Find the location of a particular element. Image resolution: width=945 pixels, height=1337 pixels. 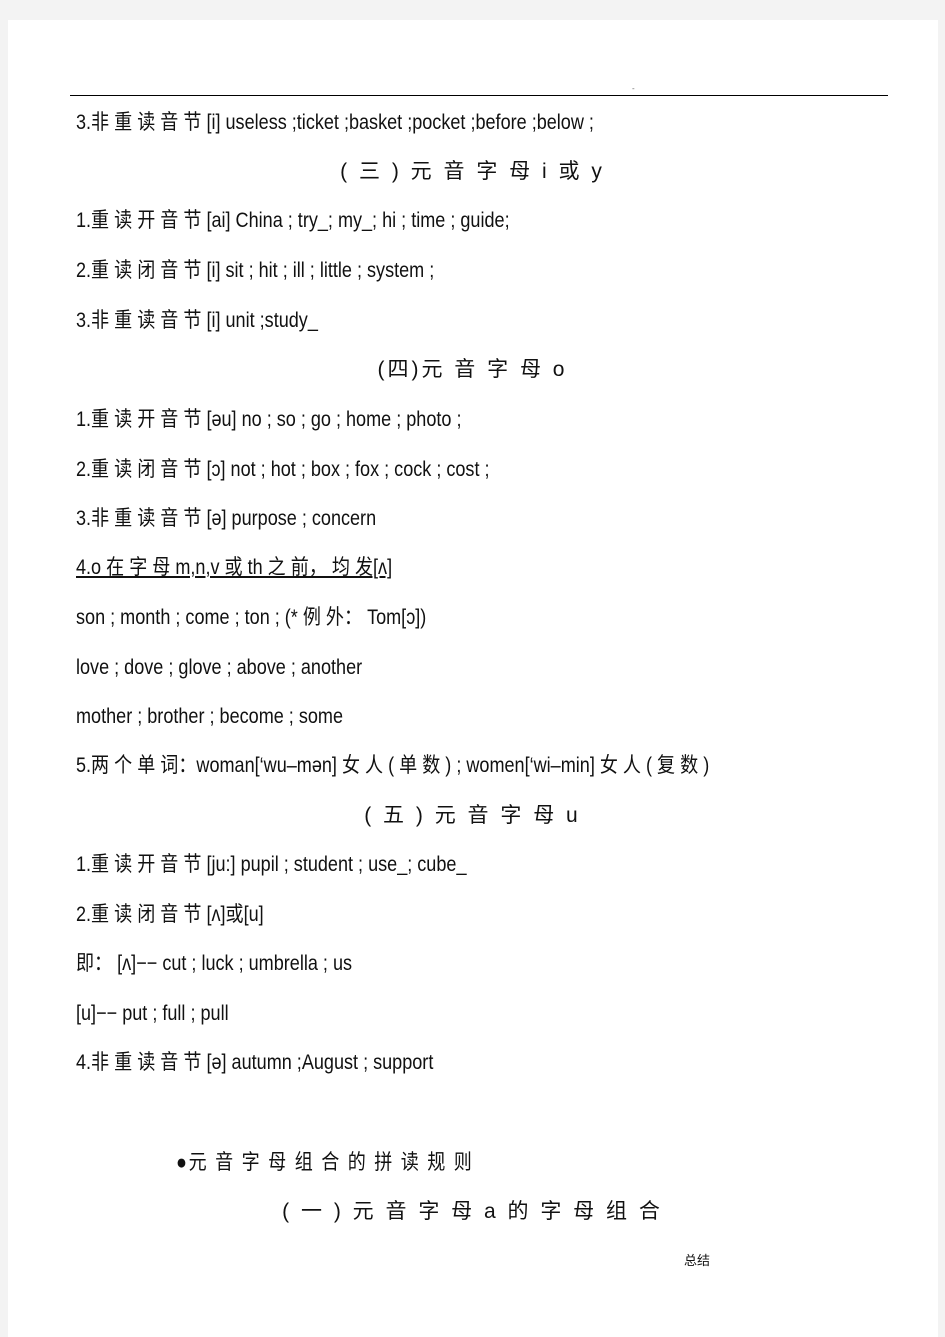

text-line: 3.非 重 读 音 节 [ə] purpose ; concern is located at coordinates (226, 518).